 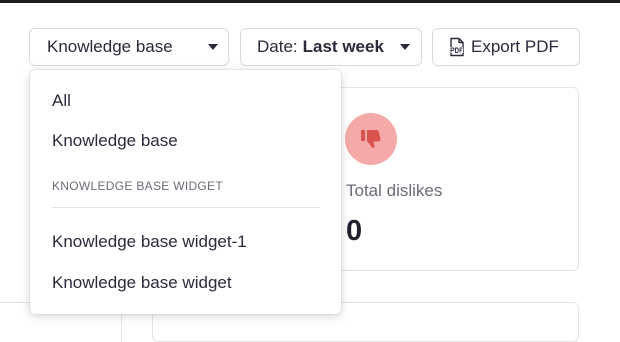 What do you see at coordinates (61, 101) in the screenshot?
I see `menu-item-all: All` at bounding box center [61, 101].